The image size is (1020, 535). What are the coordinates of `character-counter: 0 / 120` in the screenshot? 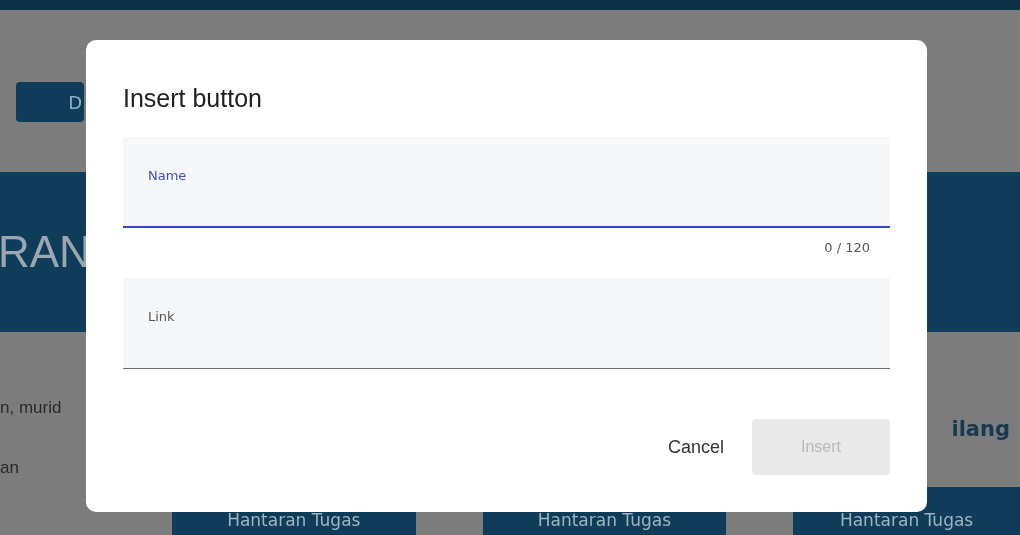 It's located at (847, 248).